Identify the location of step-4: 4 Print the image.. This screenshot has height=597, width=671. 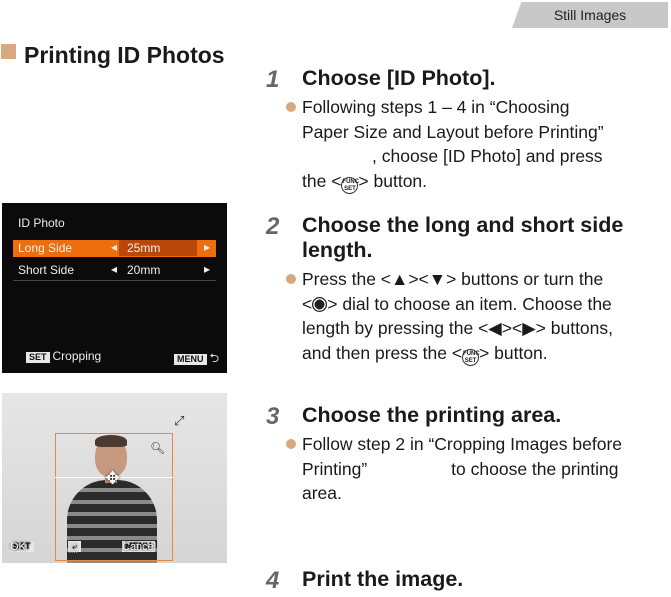
(466, 580).